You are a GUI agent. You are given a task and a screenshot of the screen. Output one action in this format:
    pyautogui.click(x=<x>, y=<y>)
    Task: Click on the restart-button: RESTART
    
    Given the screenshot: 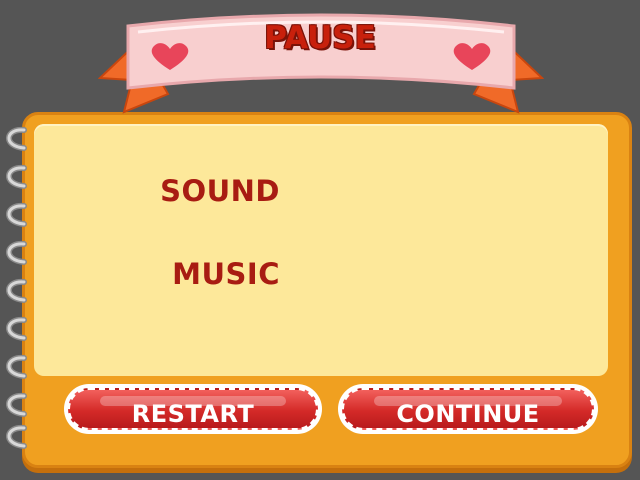 What is the action you would take?
    pyautogui.click(x=193, y=409)
    